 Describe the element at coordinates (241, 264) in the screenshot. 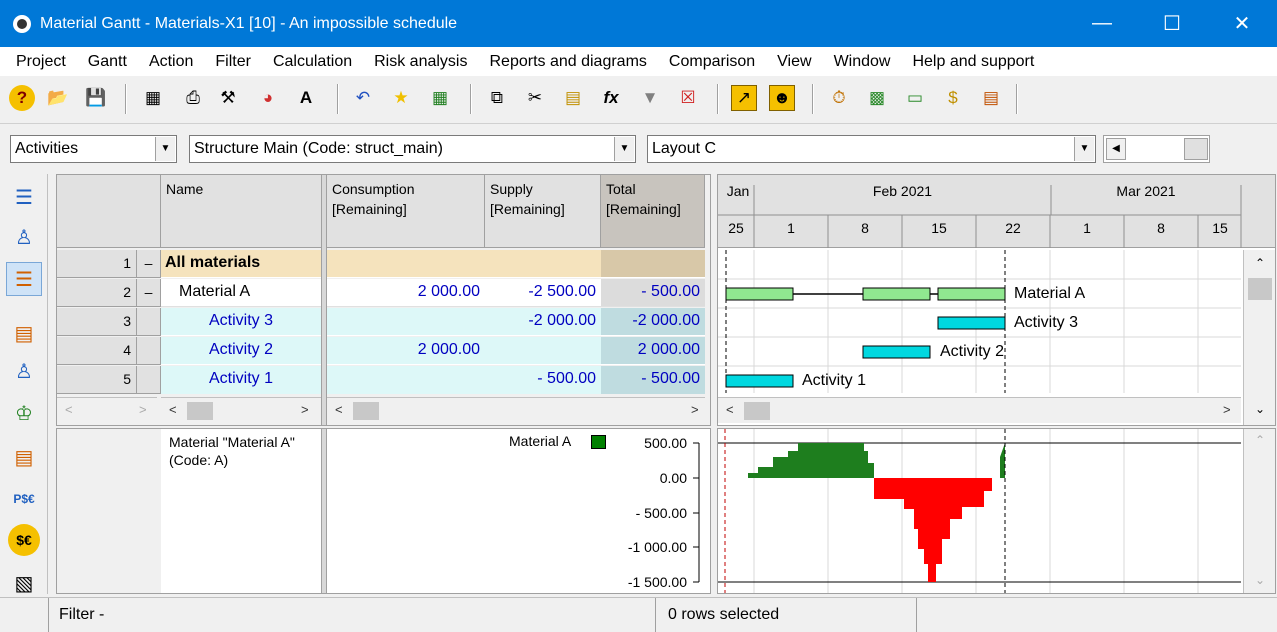

I see `table-row-name: All materials` at that location.